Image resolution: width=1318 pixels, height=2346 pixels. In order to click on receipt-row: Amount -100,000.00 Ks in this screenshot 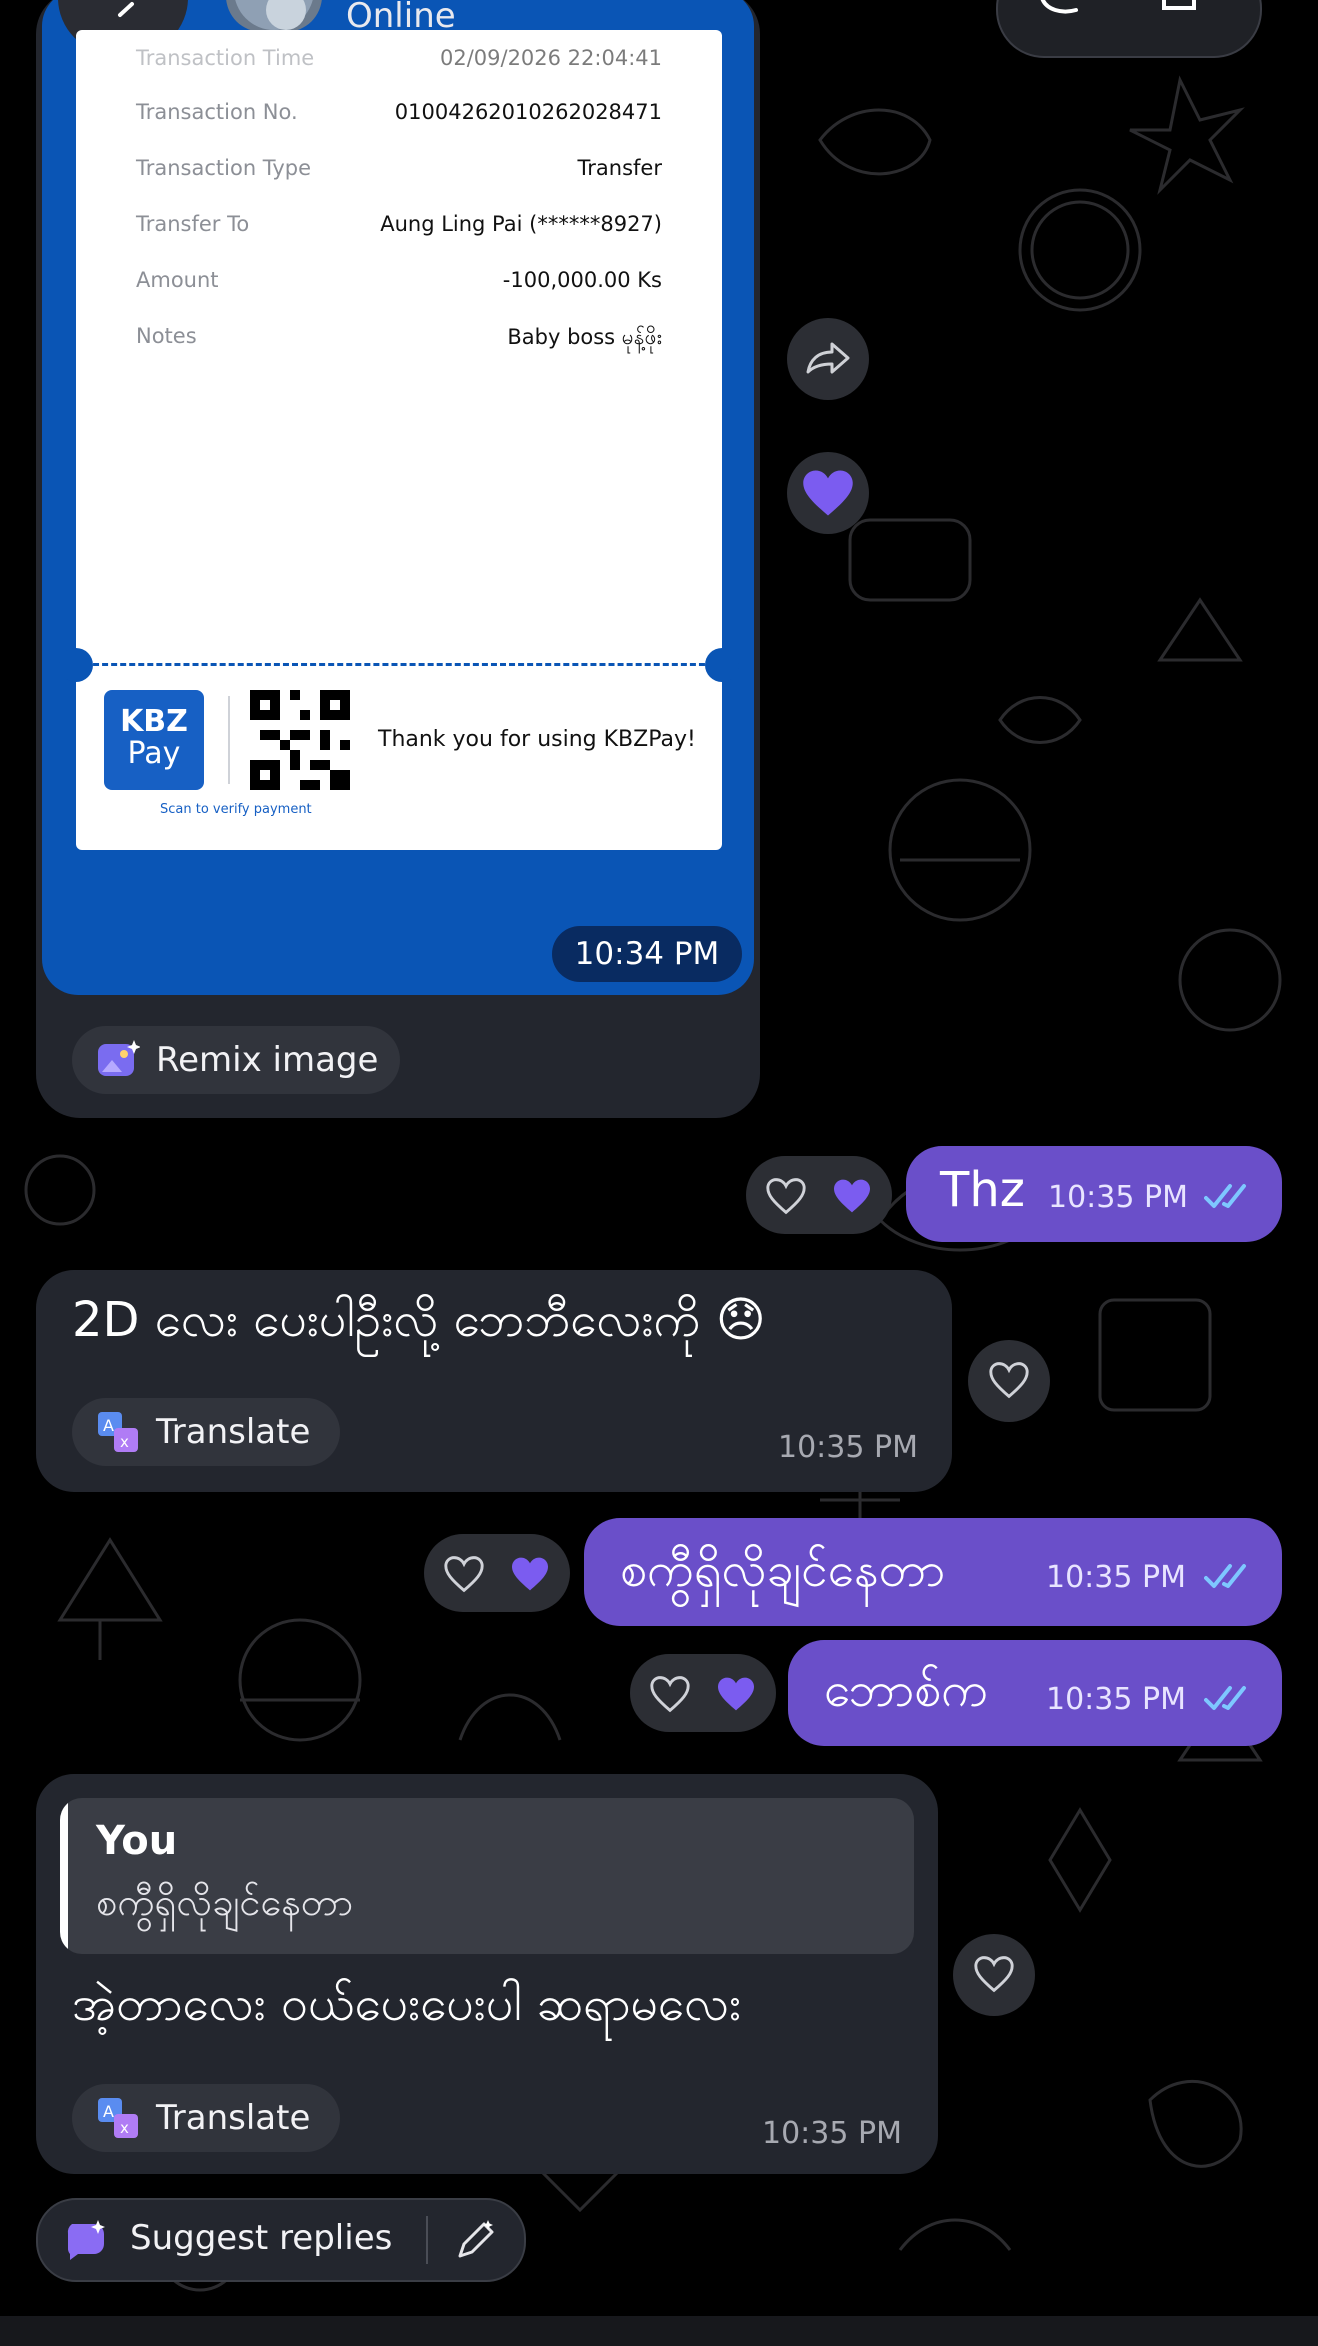, I will do `click(399, 288)`.